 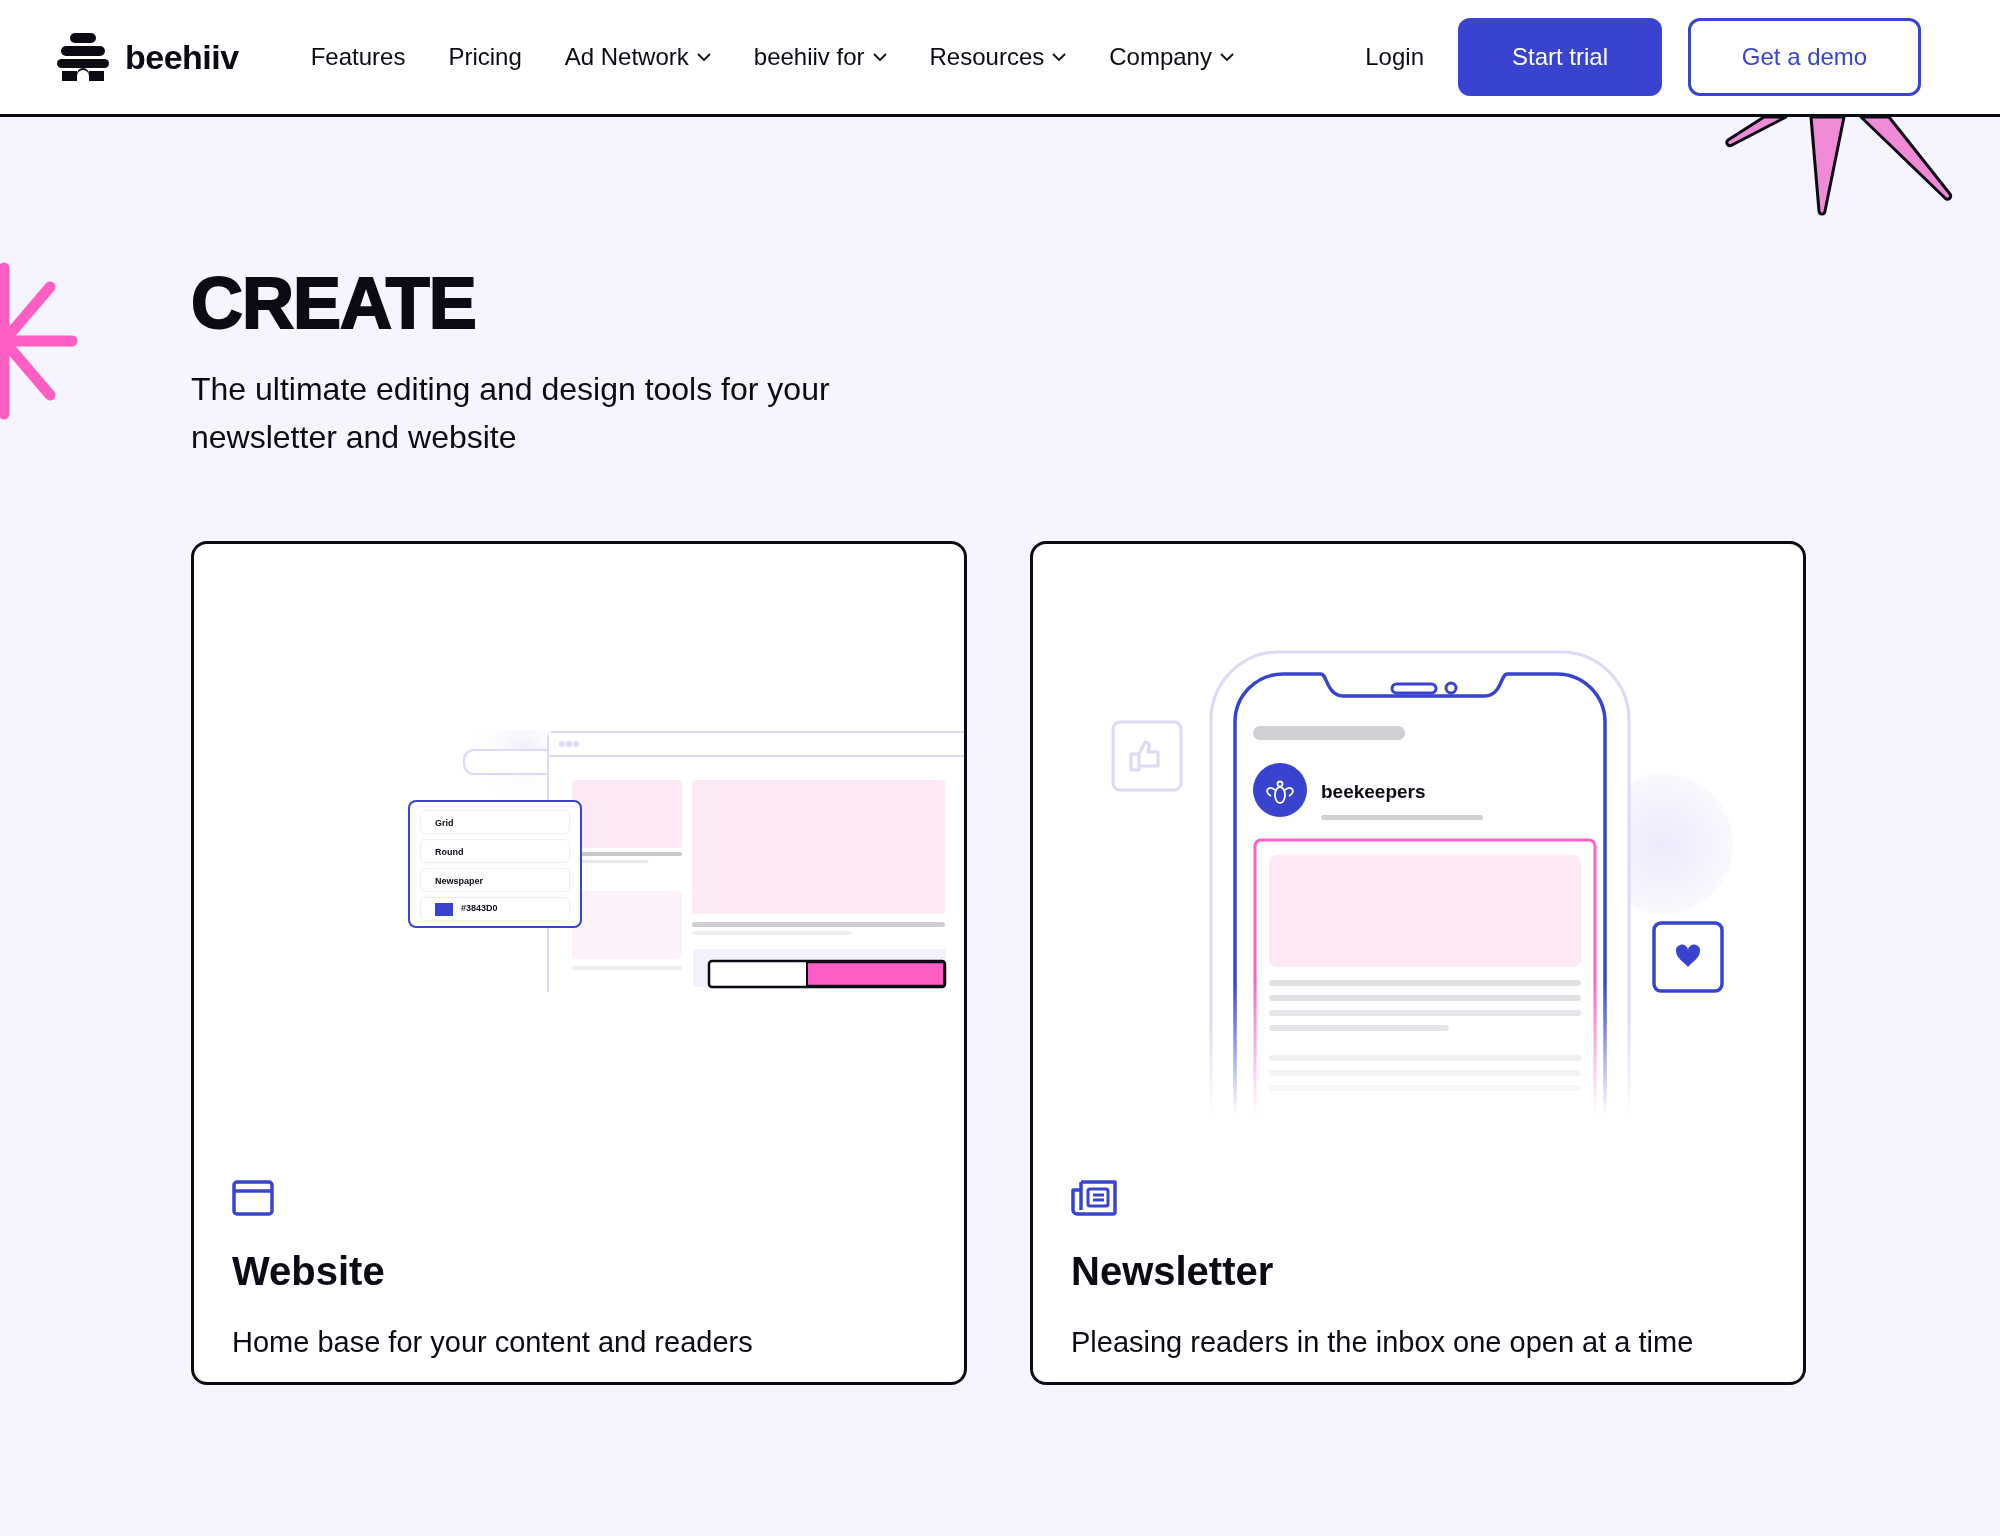 What do you see at coordinates (444, 909) in the screenshot?
I see `color-swatch` at bounding box center [444, 909].